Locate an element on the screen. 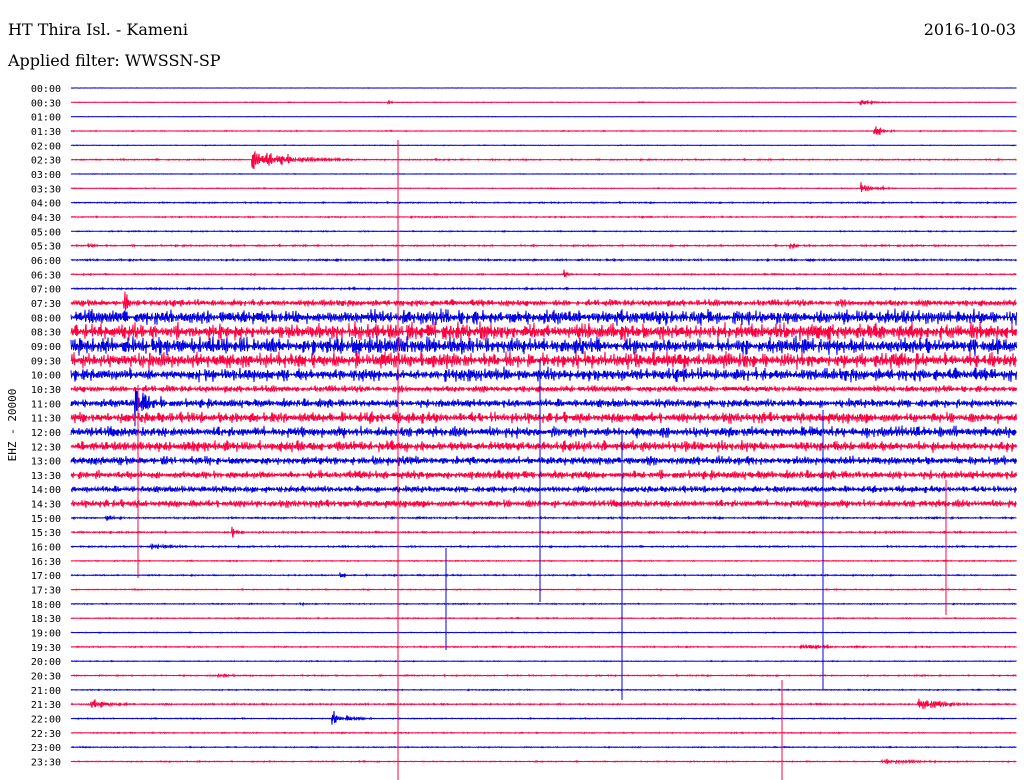 The height and width of the screenshot is (780, 1024). tick-label: 20:30 is located at coordinates (46, 677).